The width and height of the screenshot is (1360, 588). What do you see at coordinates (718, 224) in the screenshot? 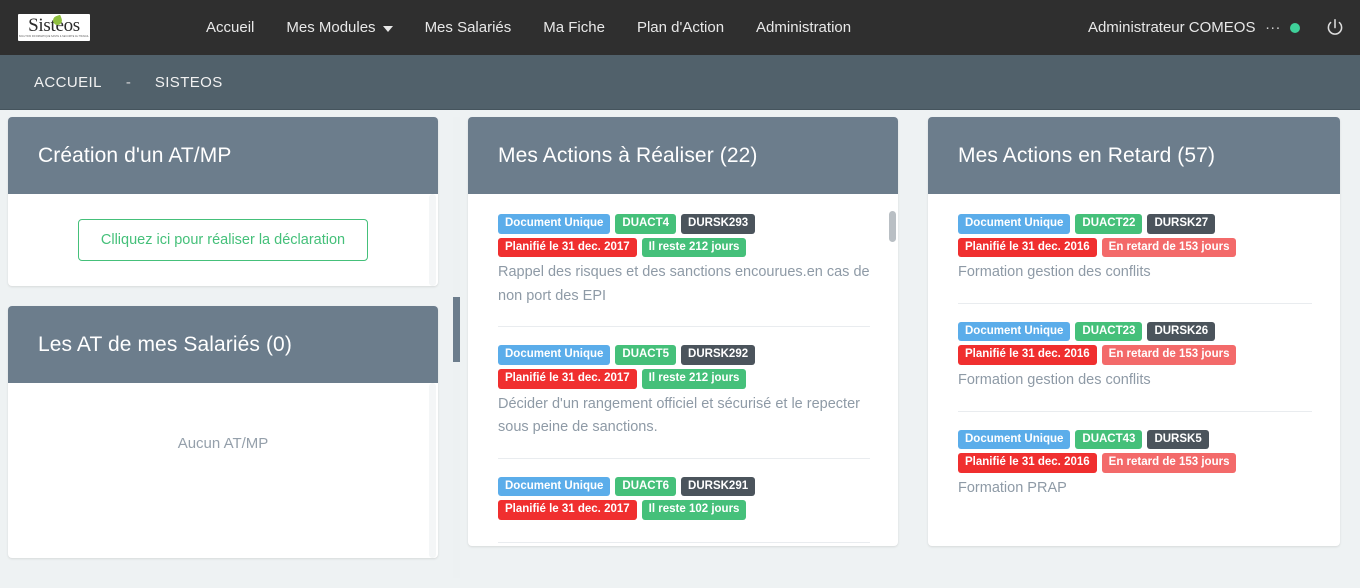
I see `badge-risk: DURSK293` at bounding box center [718, 224].